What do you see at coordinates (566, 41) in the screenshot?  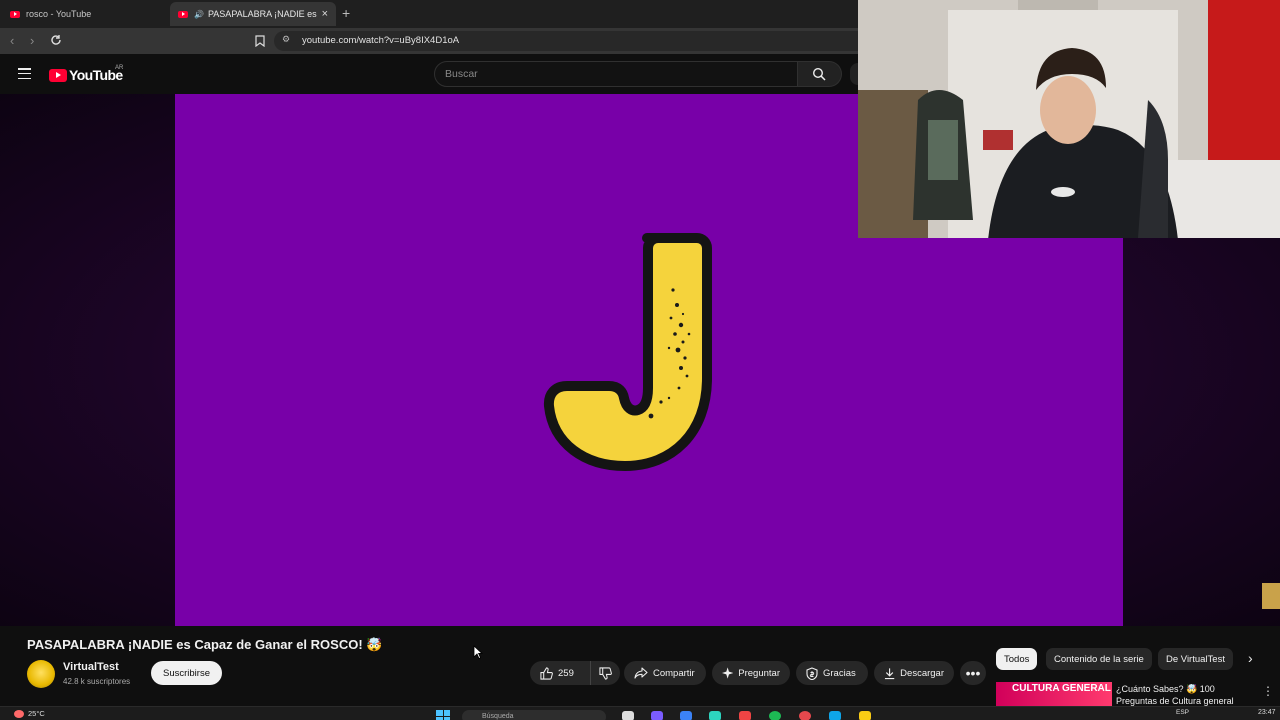 I see `address-bar: ⚙ youtube.com/watch?v=uBy8IX4D1oA` at bounding box center [566, 41].